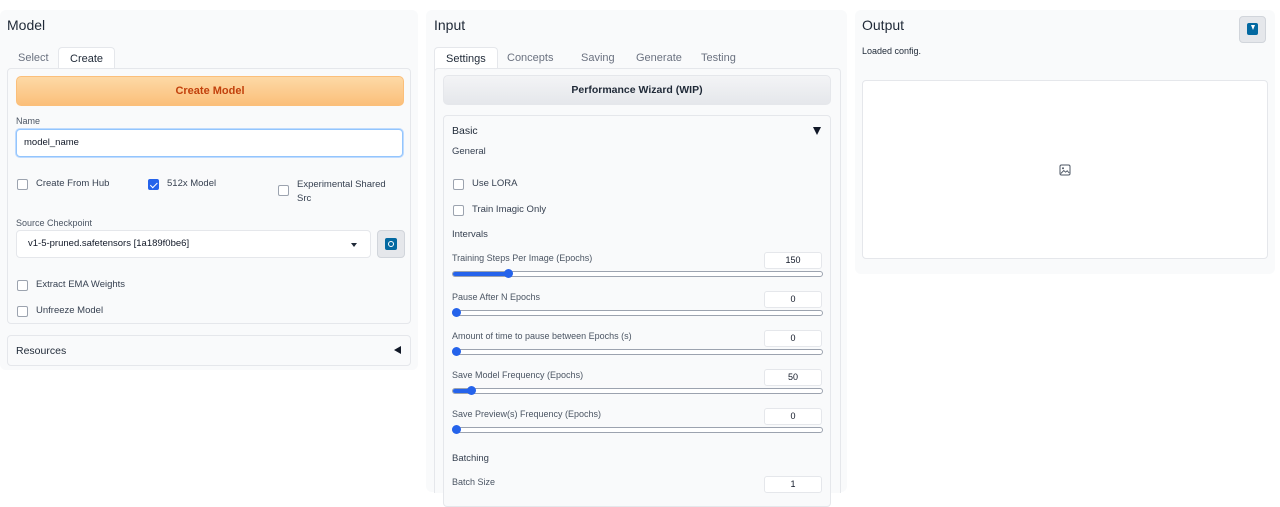 The height and width of the screenshot is (507, 1280). Describe the element at coordinates (153, 184) in the screenshot. I see `checkbox-checked-box` at that location.